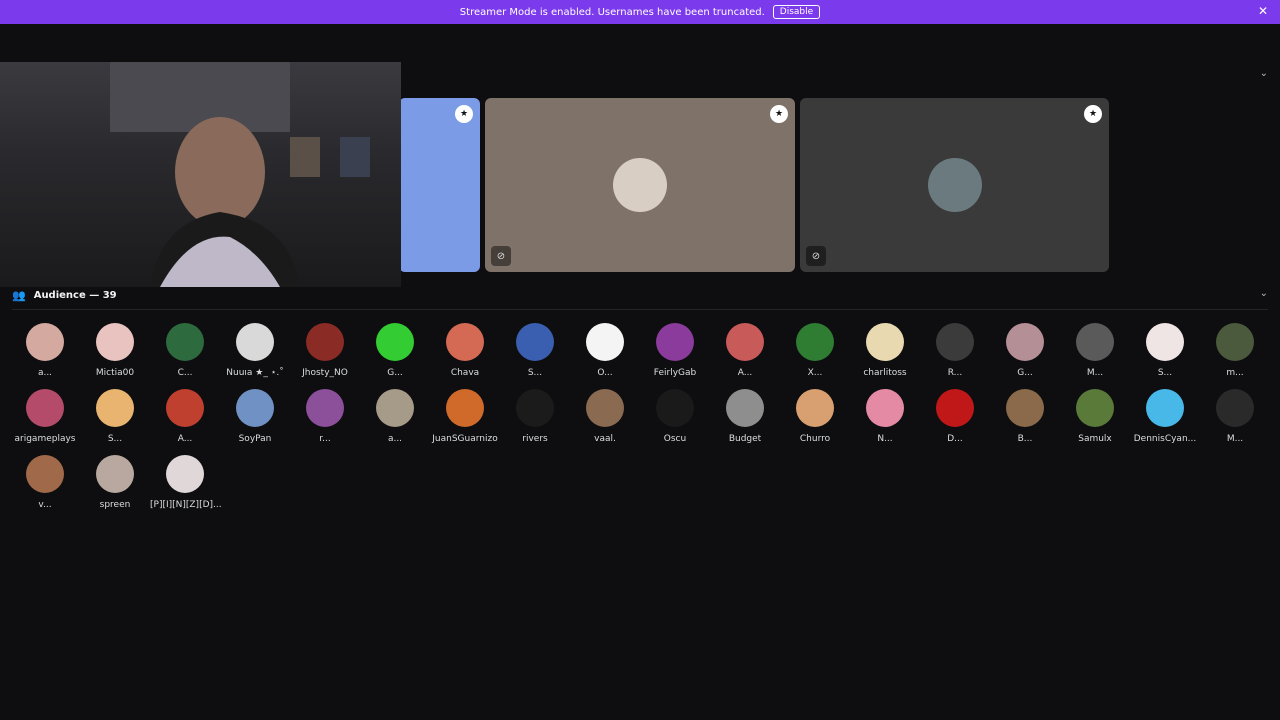 The image size is (1280, 720). Describe the element at coordinates (439, 185) in the screenshot. I see `stage-tile: ★` at that location.